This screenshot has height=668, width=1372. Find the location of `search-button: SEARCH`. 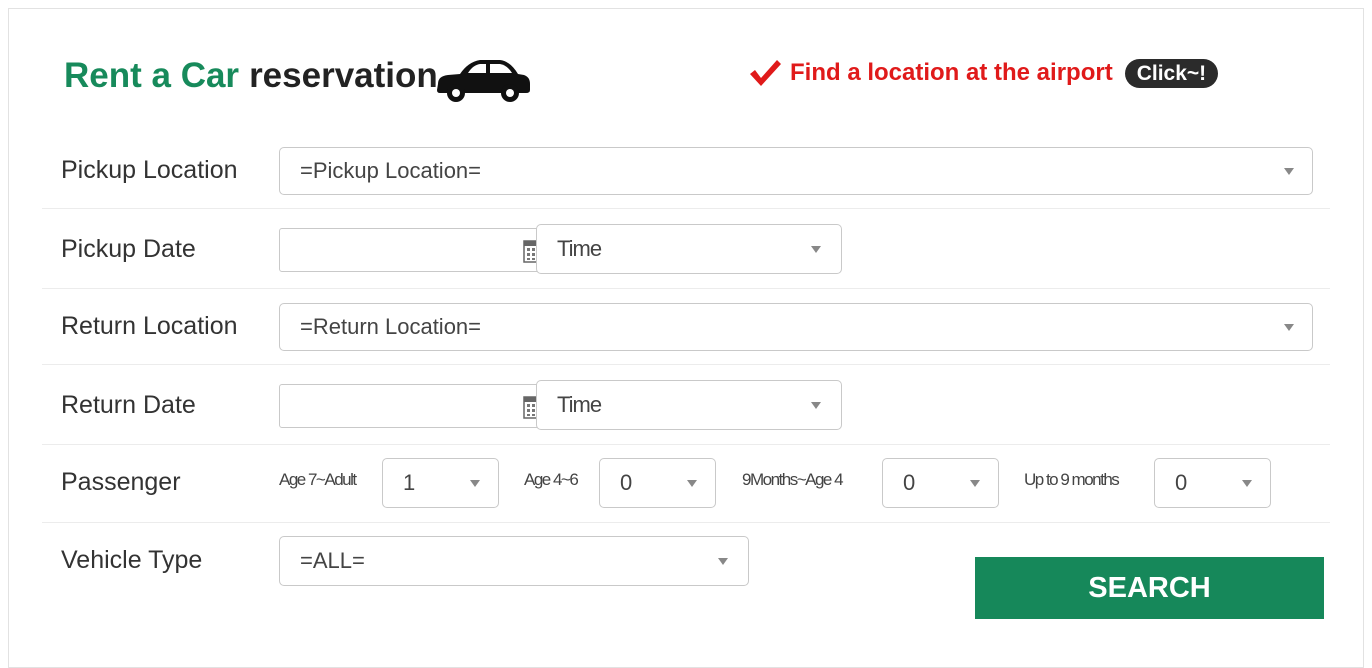

search-button: SEARCH is located at coordinates (1149, 588).